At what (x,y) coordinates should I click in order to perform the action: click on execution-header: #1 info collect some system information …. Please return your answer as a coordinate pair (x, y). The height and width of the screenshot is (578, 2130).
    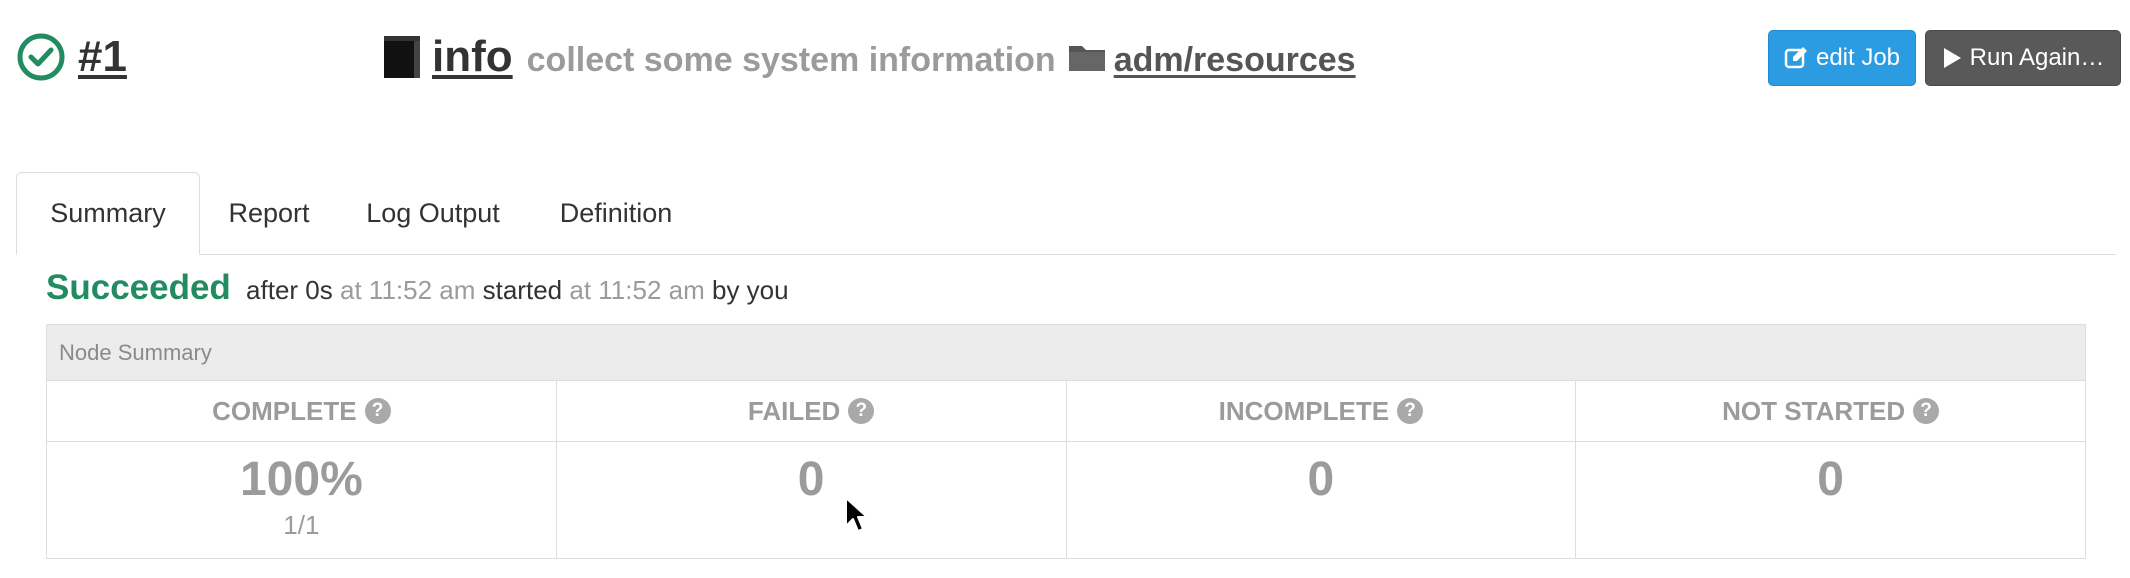
    Looking at the image, I should click on (1068, 63).